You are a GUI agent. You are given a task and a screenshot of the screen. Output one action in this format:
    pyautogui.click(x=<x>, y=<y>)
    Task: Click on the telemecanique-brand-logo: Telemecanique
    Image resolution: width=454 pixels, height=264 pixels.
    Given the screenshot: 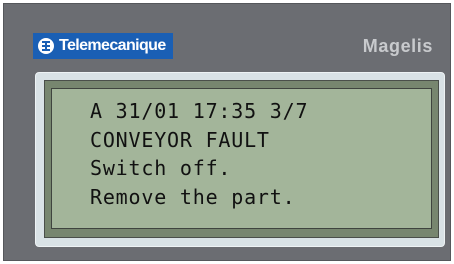 What is the action you would take?
    pyautogui.click(x=103, y=46)
    